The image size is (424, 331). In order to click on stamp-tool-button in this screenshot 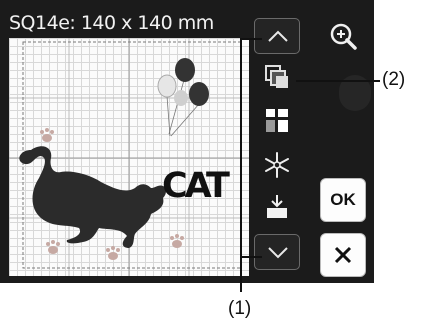, I will do `click(277, 207)`.